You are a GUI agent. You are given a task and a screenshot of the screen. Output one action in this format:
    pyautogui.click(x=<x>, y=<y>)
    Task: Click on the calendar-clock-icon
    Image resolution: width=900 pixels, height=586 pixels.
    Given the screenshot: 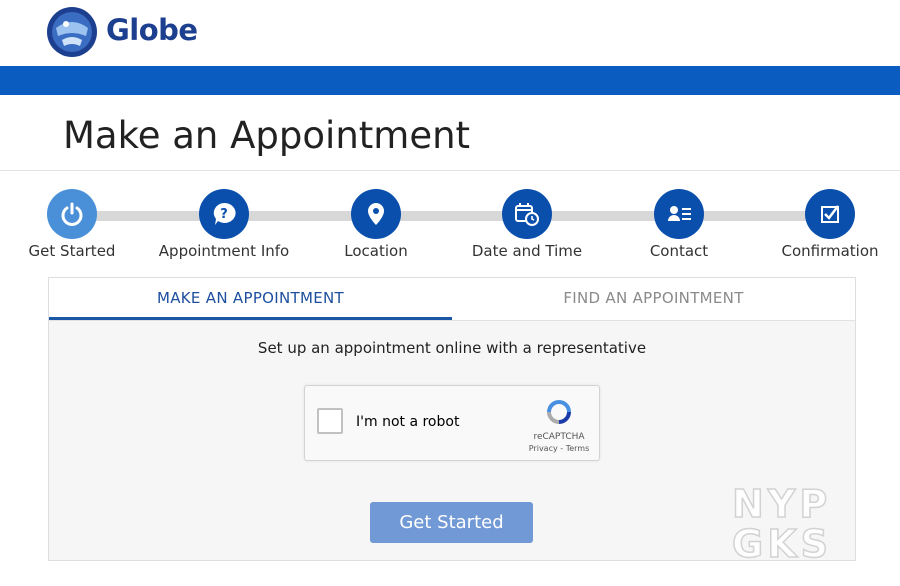 What is the action you would take?
    pyautogui.click(x=527, y=214)
    